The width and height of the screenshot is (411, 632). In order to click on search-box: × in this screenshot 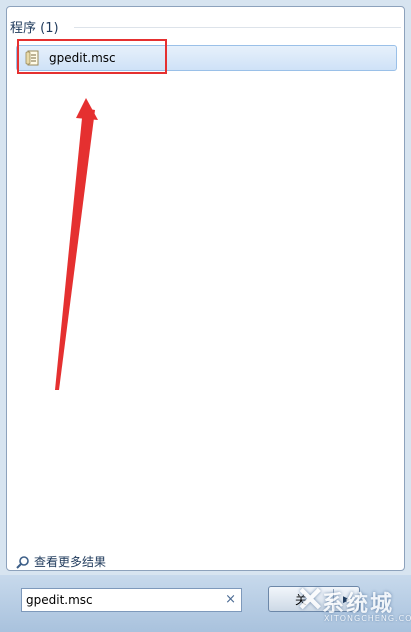, I will do `click(131, 600)`.